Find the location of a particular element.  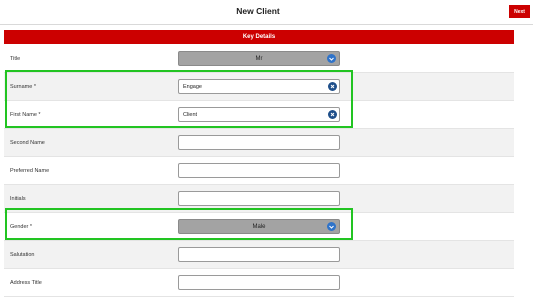

next-button: Next is located at coordinates (519, 11).